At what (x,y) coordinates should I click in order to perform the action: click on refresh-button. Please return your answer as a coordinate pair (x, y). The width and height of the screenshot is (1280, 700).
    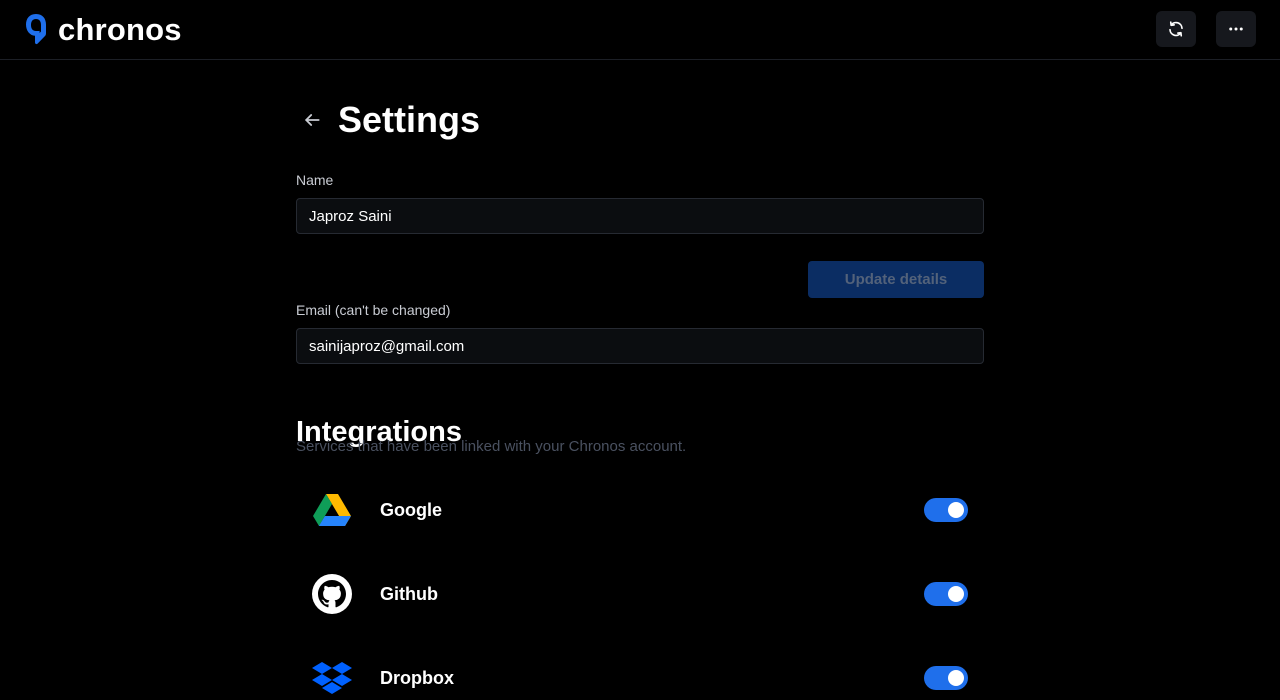
    Looking at the image, I should click on (1176, 29).